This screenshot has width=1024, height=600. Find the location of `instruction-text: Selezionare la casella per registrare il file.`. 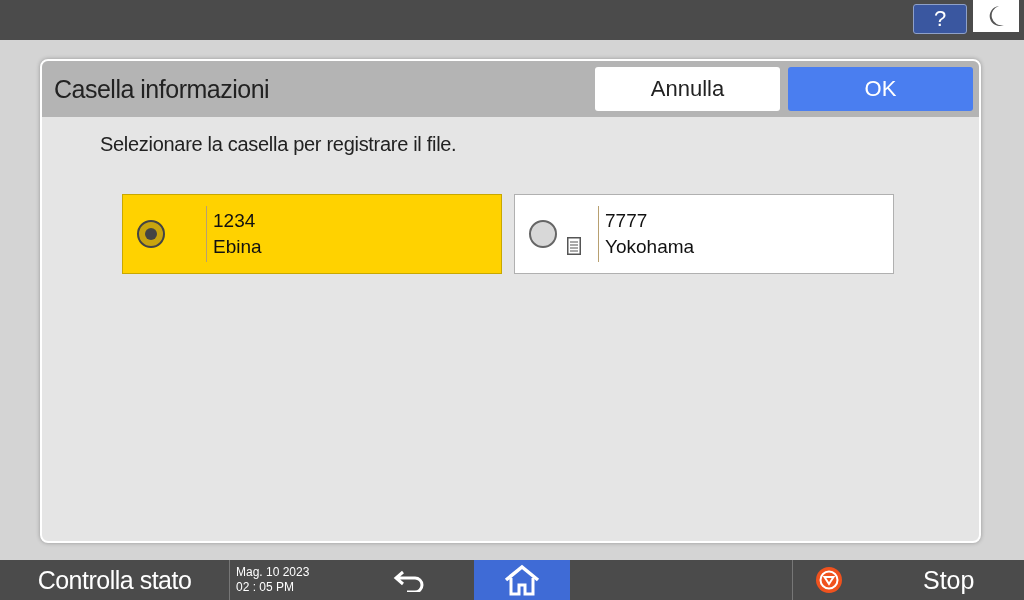

instruction-text: Selezionare la casella per registrare il file. is located at coordinates (279, 144).